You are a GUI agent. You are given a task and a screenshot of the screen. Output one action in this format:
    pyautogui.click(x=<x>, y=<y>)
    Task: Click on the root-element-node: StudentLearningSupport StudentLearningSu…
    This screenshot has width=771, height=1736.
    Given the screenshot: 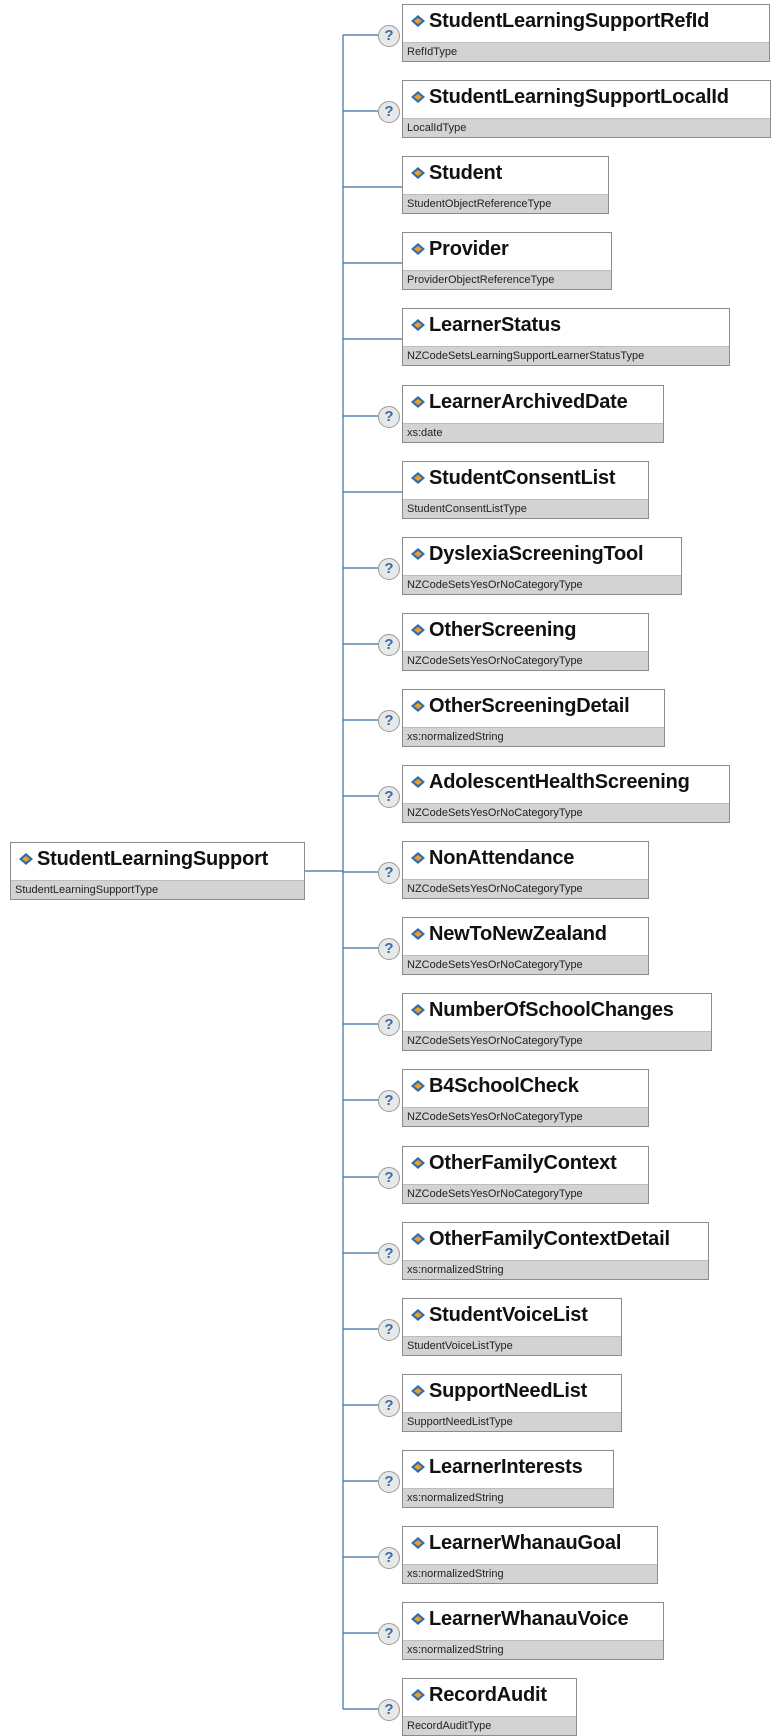 What is the action you would take?
    pyautogui.click(x=157, y=871)
    